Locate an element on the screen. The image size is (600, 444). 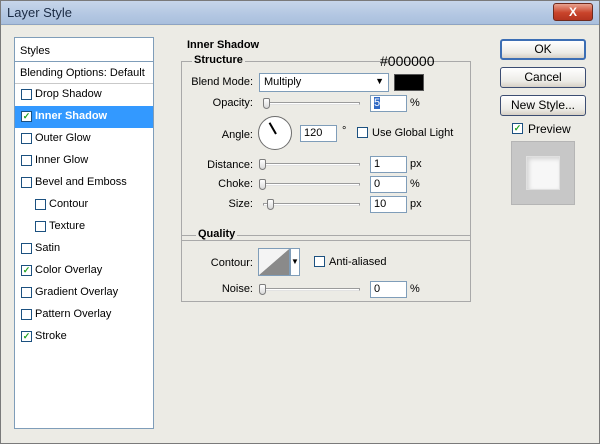
style-item-label: Outer Glow is located at coordinates (63, 138).